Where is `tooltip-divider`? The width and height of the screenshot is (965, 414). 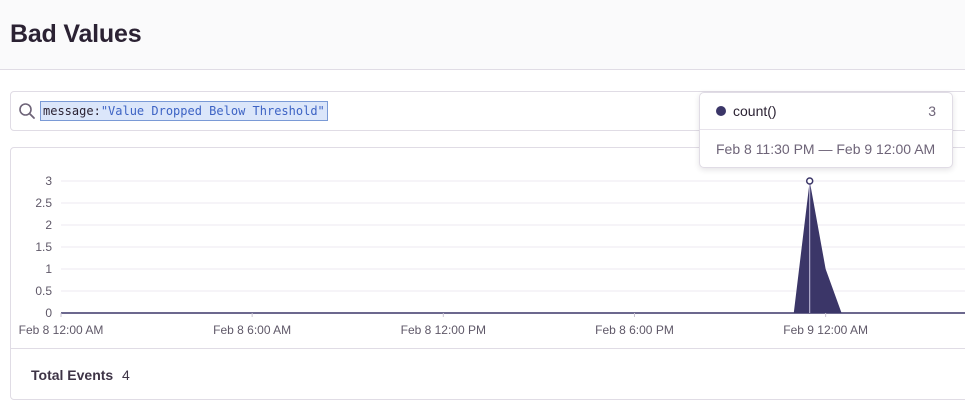 tooltip-divider is located at coordinates (826, 129).